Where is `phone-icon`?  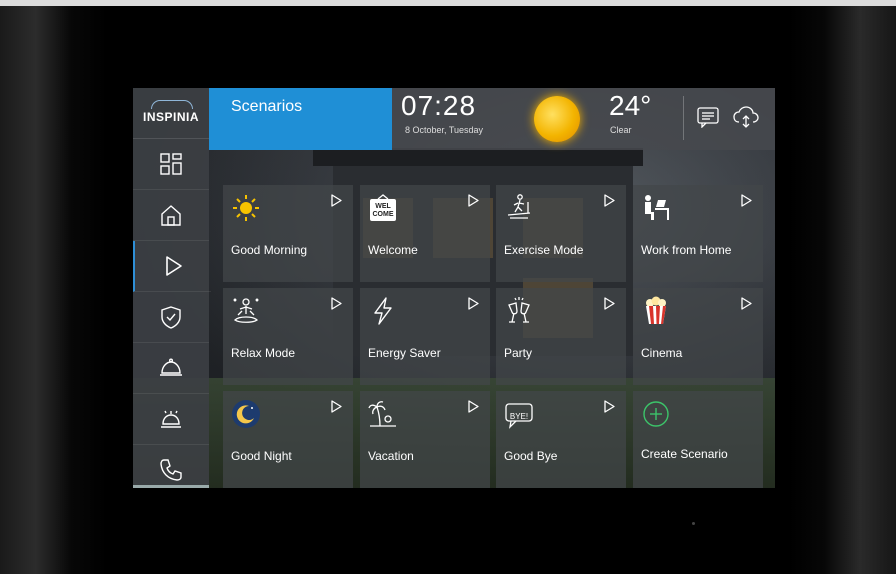 phone-icon is located at coordinates (171, 470).